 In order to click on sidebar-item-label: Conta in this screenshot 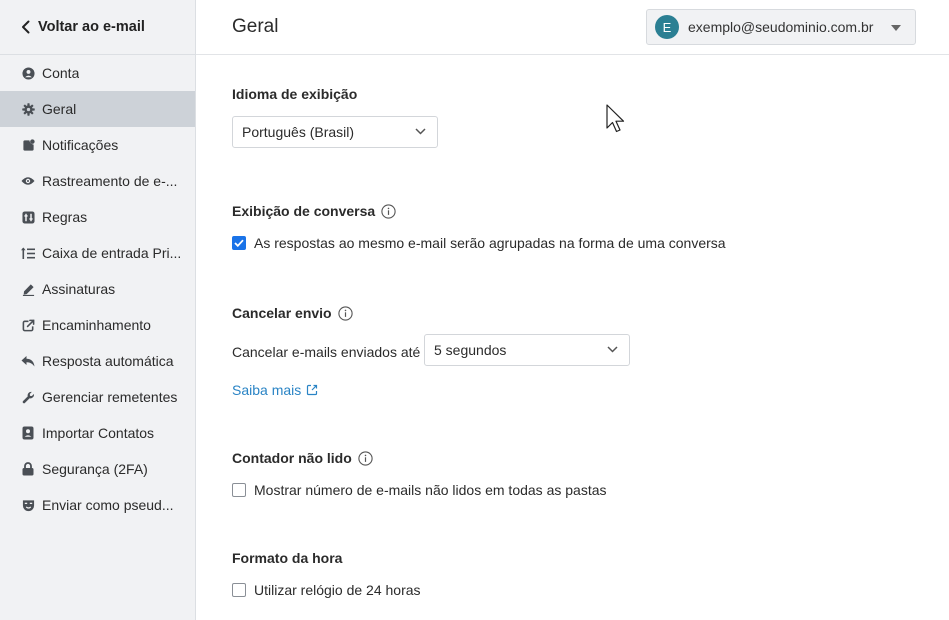, I will do `click(61, 73)`.